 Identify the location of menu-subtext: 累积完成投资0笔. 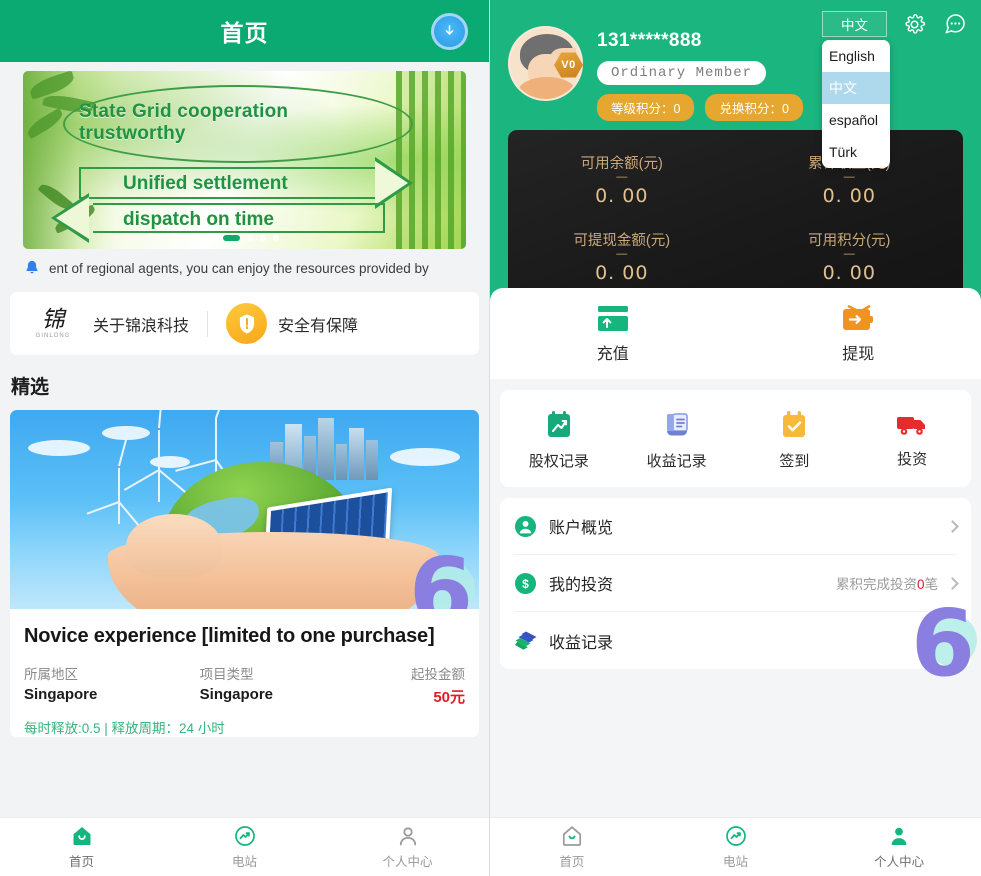
(886, 584).